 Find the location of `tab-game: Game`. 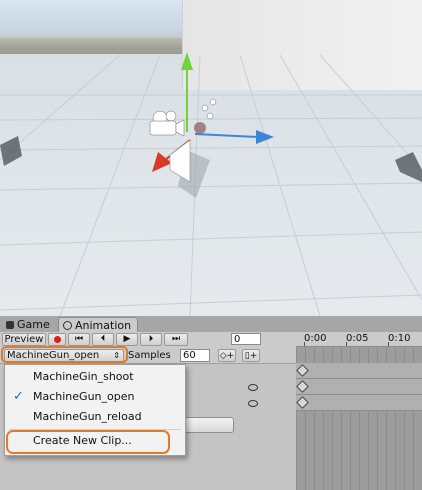

tab-game: Game is located at coordinates (29, 324).